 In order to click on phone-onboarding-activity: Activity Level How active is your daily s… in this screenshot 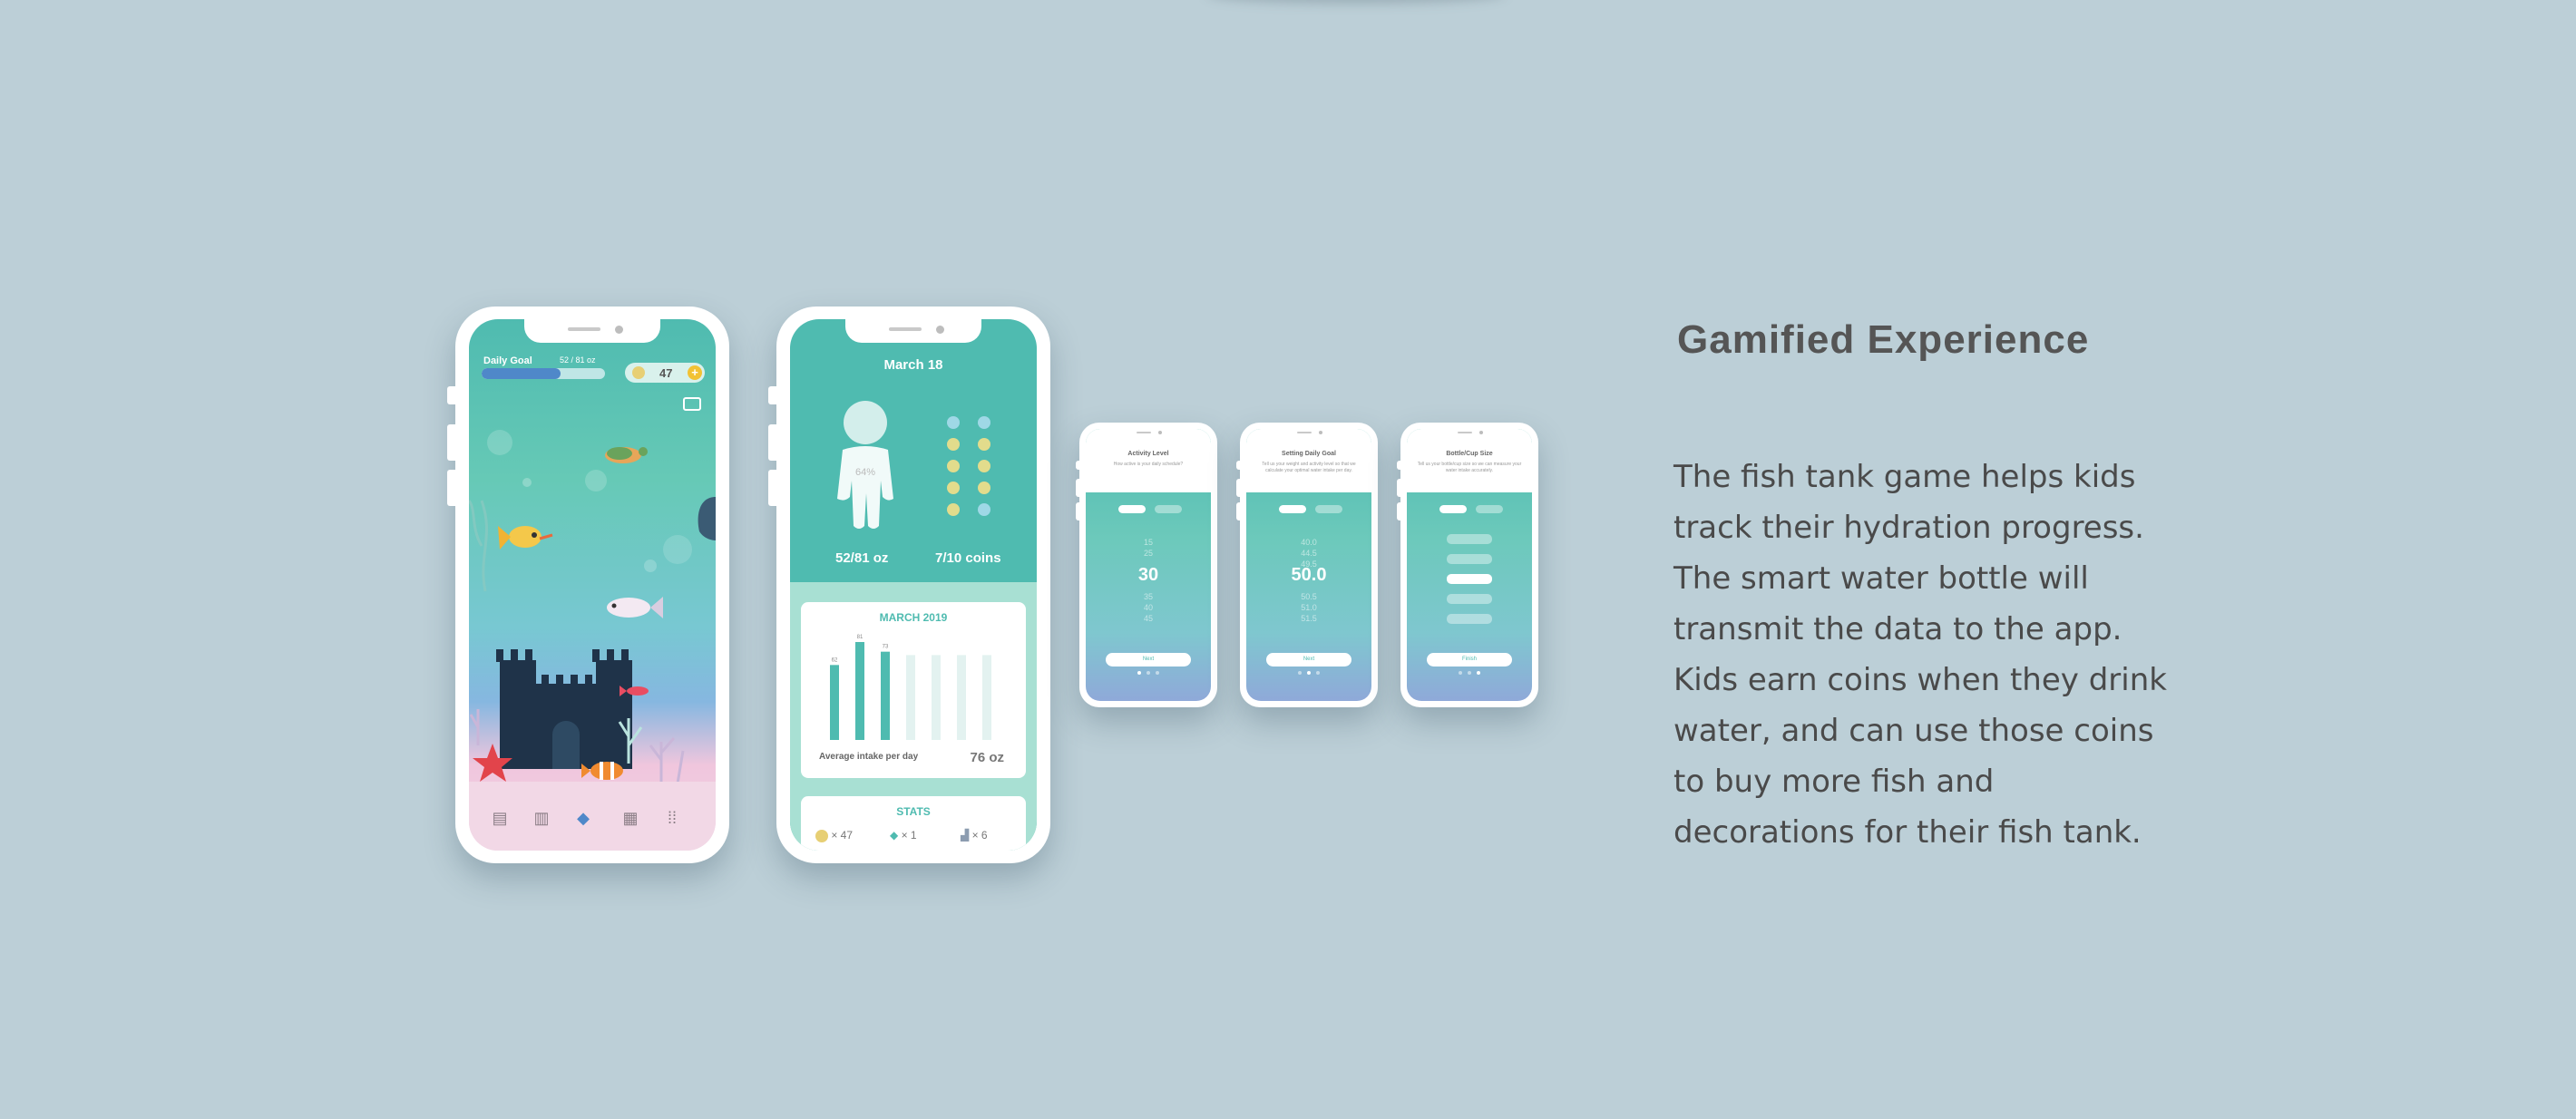, I will do `click(1146, 565)`.